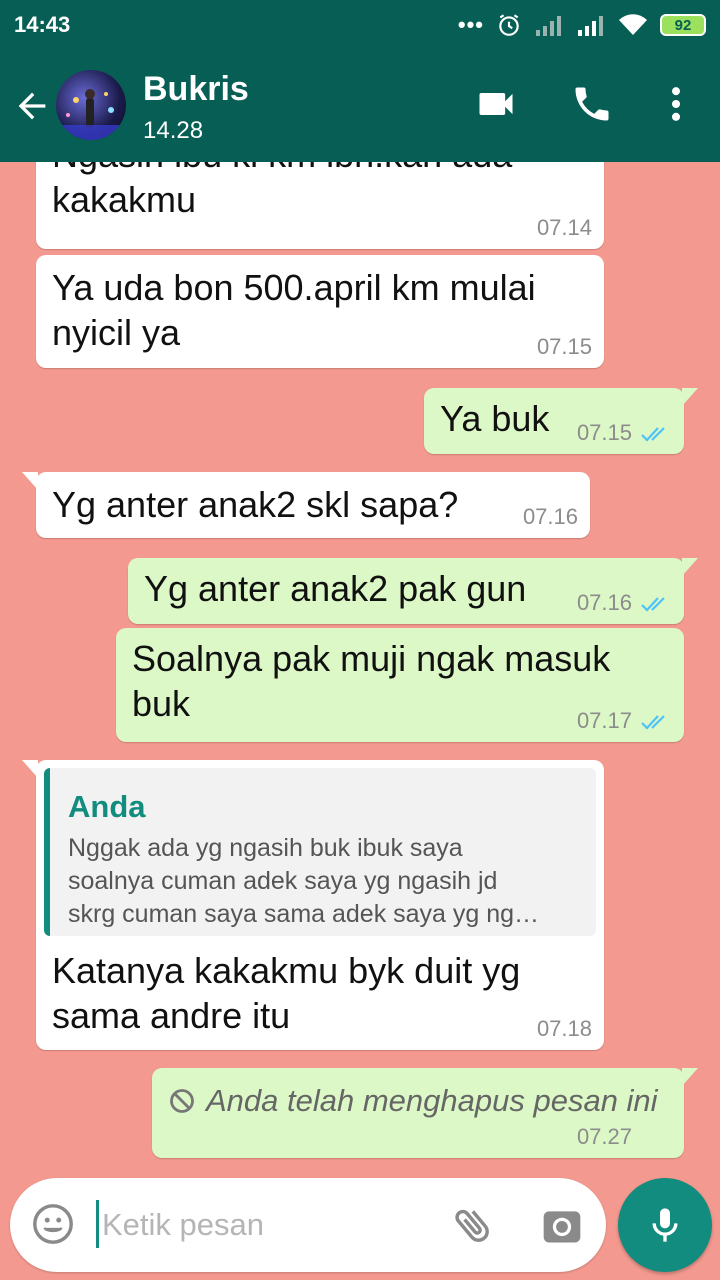 Image resolution: width=720 pixels, height=1280 pixels. I want to click on battery-level: 92, so click(683, 25).